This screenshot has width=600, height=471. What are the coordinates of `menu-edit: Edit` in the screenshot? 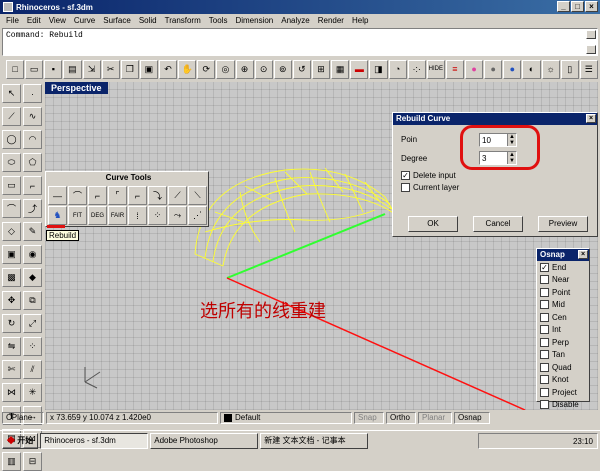 It's located at (34, 20).